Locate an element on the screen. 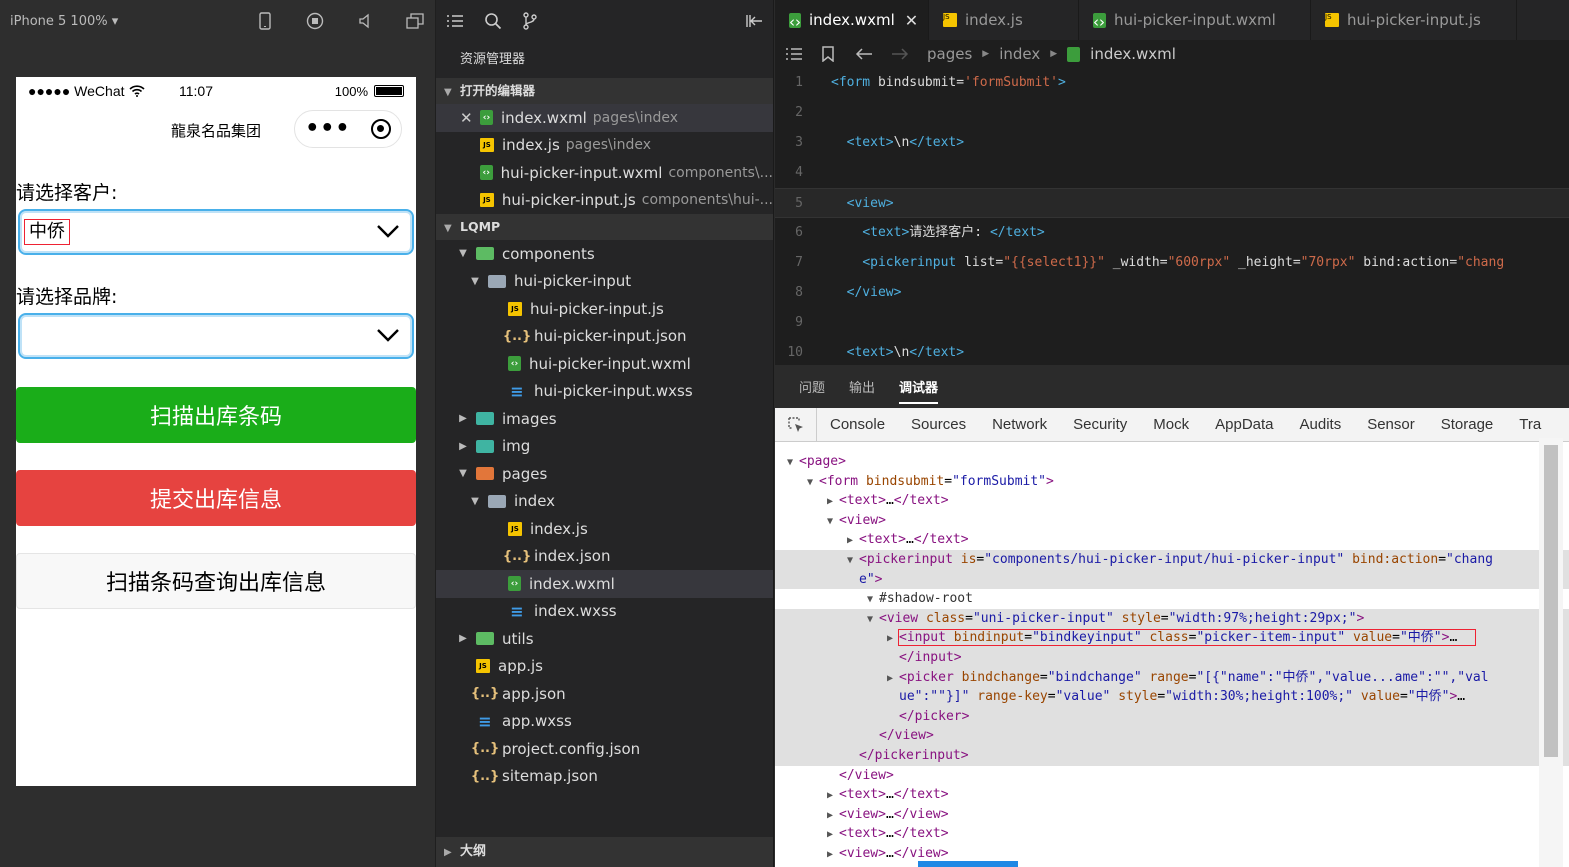 The image size is (1569, 867). back-arrow-icon is located at coordinates (864, 54).